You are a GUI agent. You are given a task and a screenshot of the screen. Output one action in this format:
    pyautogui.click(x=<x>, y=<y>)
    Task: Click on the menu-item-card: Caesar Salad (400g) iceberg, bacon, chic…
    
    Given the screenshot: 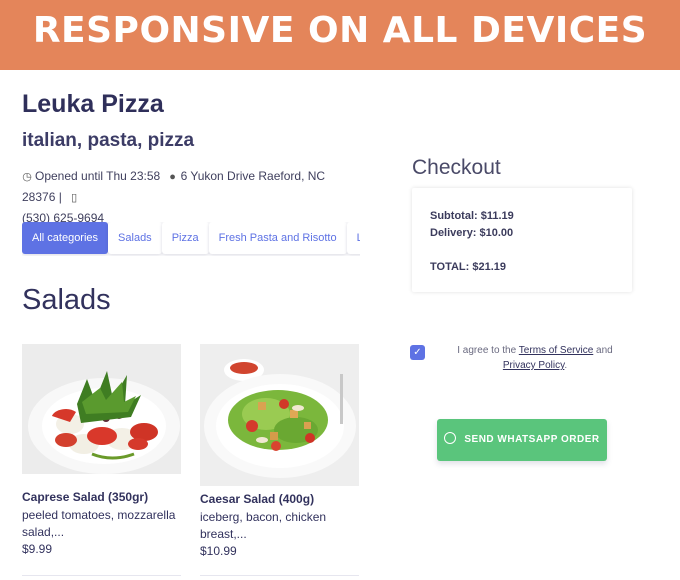 What is the action you would take?
    pyautogui.click(x=279, y=451)
    